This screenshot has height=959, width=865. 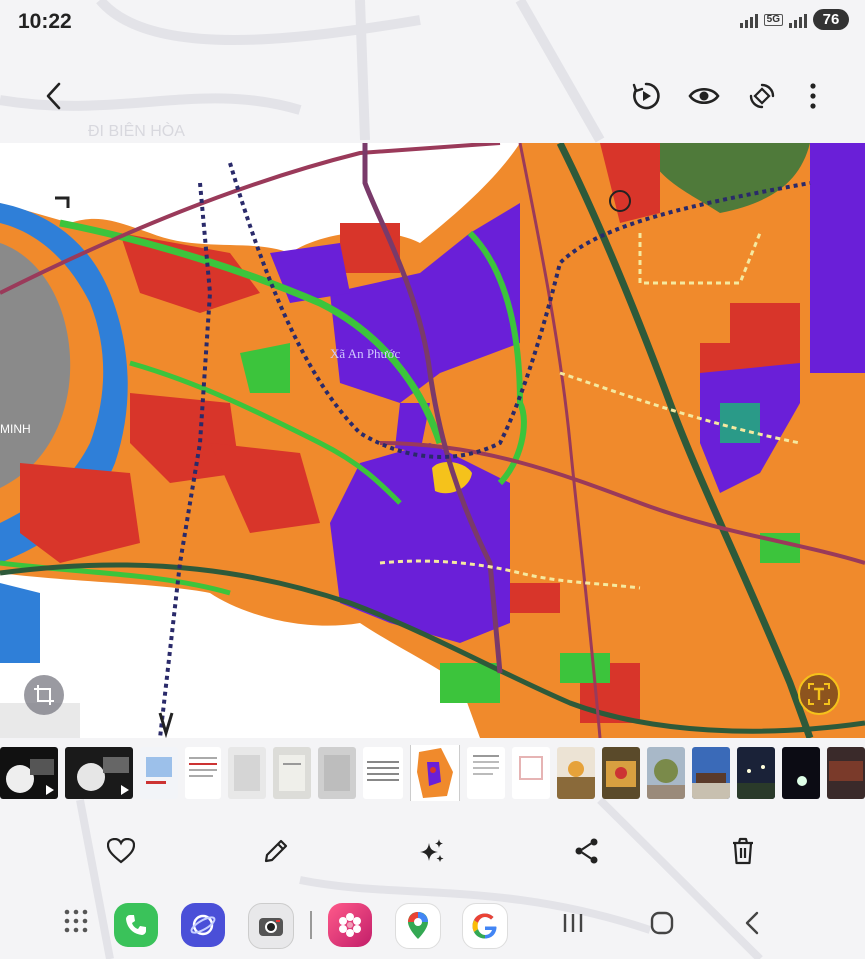 I want to click on dock-divider, so click(x=311, y=925).